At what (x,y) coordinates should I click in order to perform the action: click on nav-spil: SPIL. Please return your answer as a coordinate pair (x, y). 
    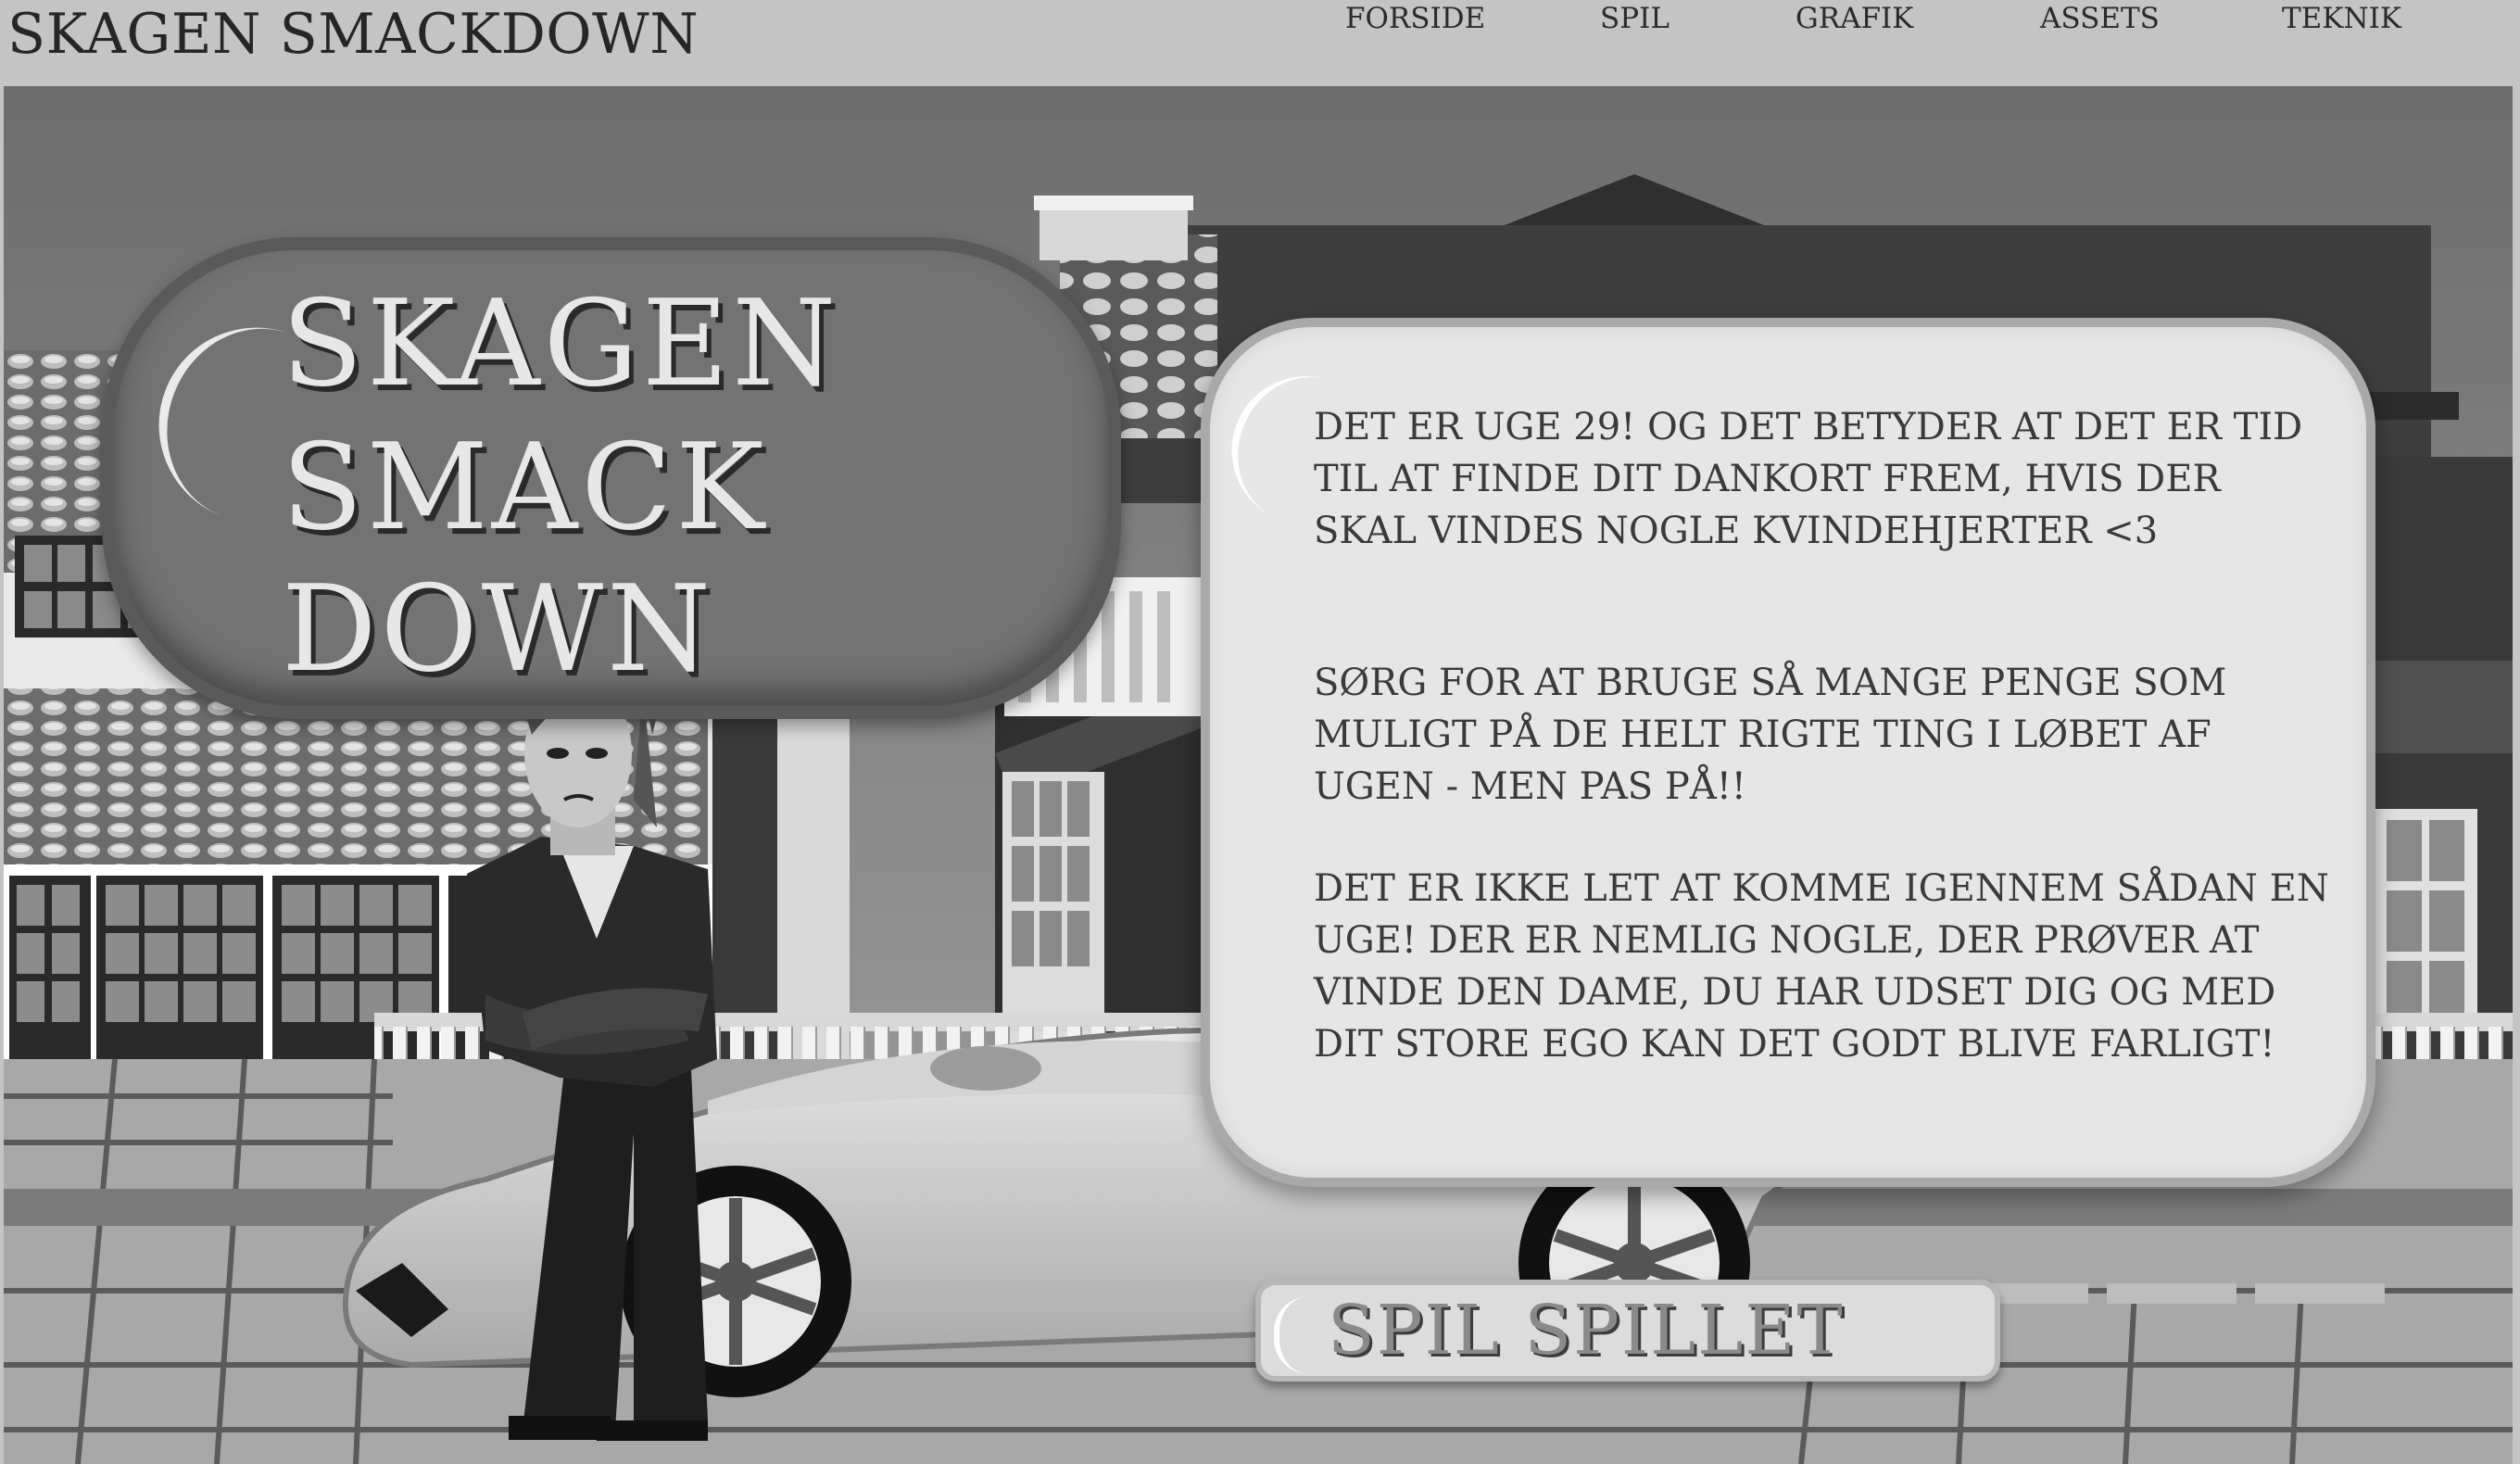
    Looking at the image, I should click on (1635, 18).